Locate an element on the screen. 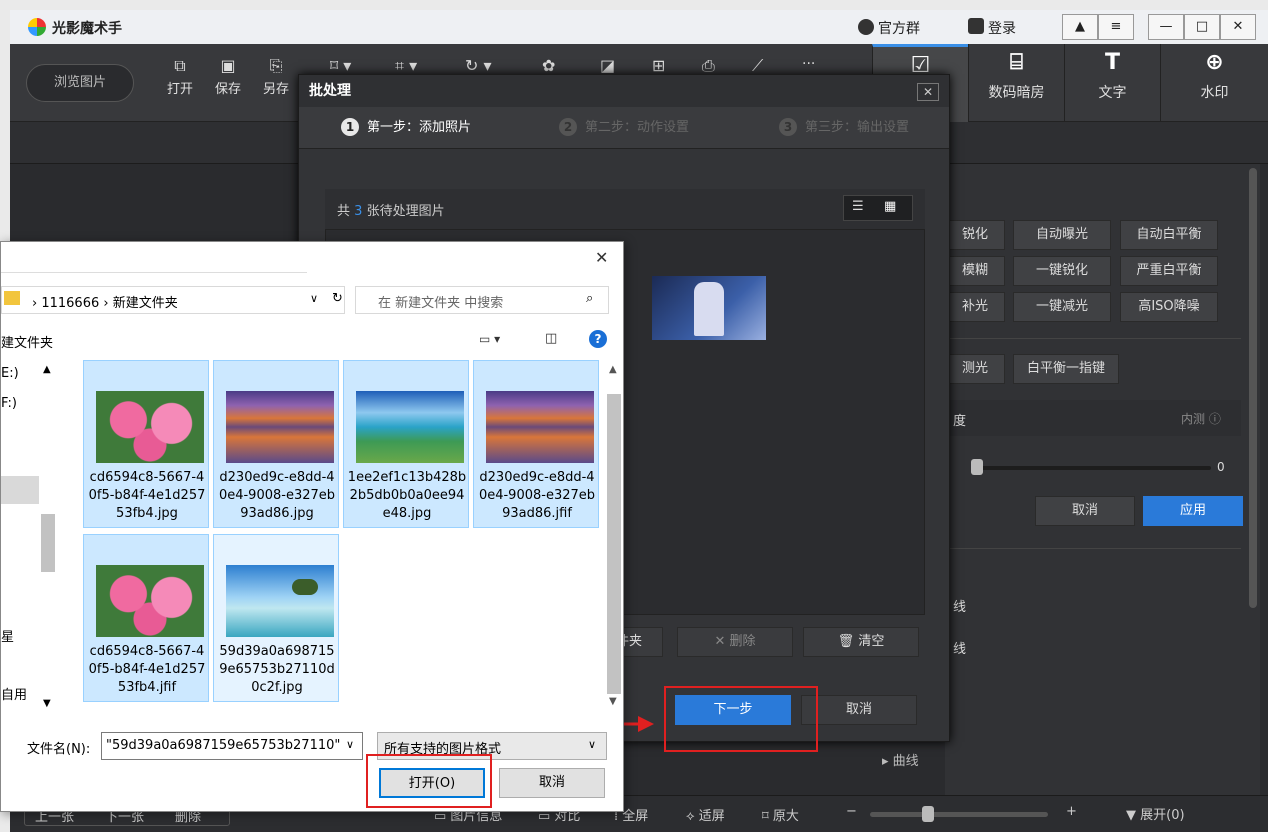 The width and height of the screenshot is (1268, 832). puzzle-icon: ⊞ is located at coordinates (658, 65).